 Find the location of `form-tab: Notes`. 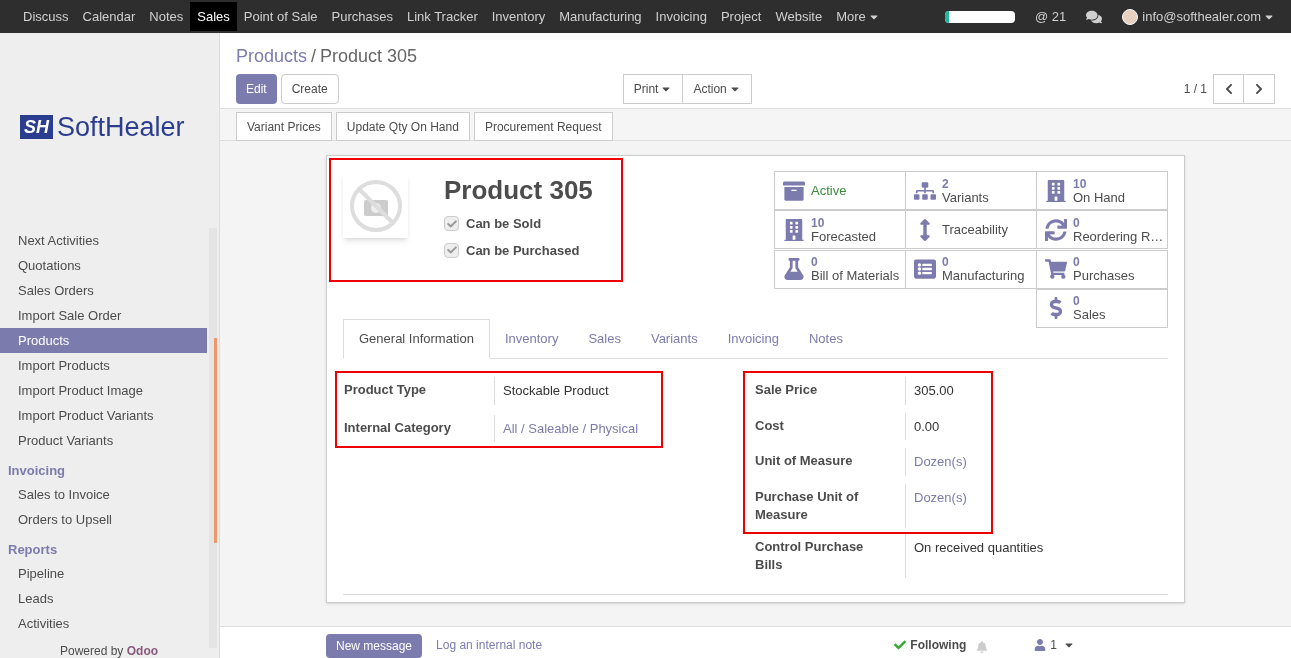

form-tab: Notes is located at coordinates (825, 339).